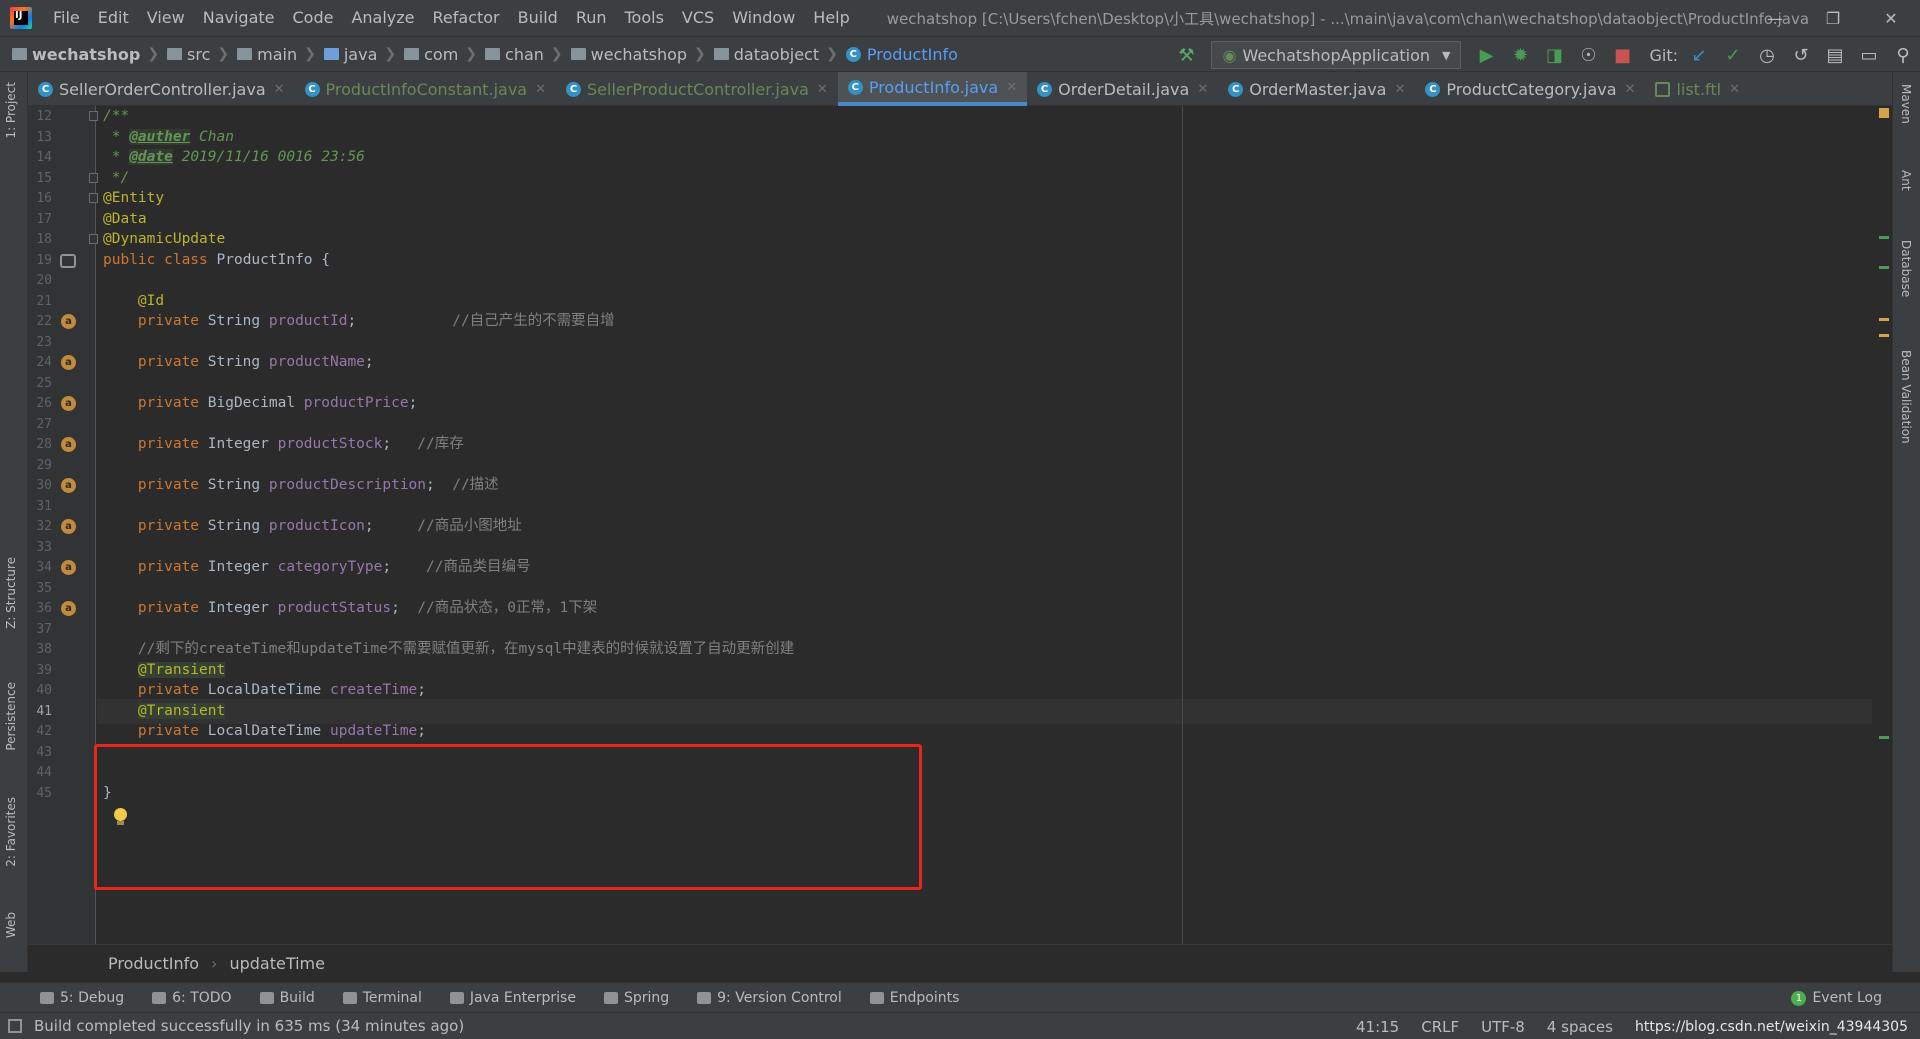 Image resolution: width=1920 pixels, height=1039 pixels. What do you see at coordinates (636, 998) in the screenshot?
I see `tool-window-spring: Spring` at bounding box center [636, 998].